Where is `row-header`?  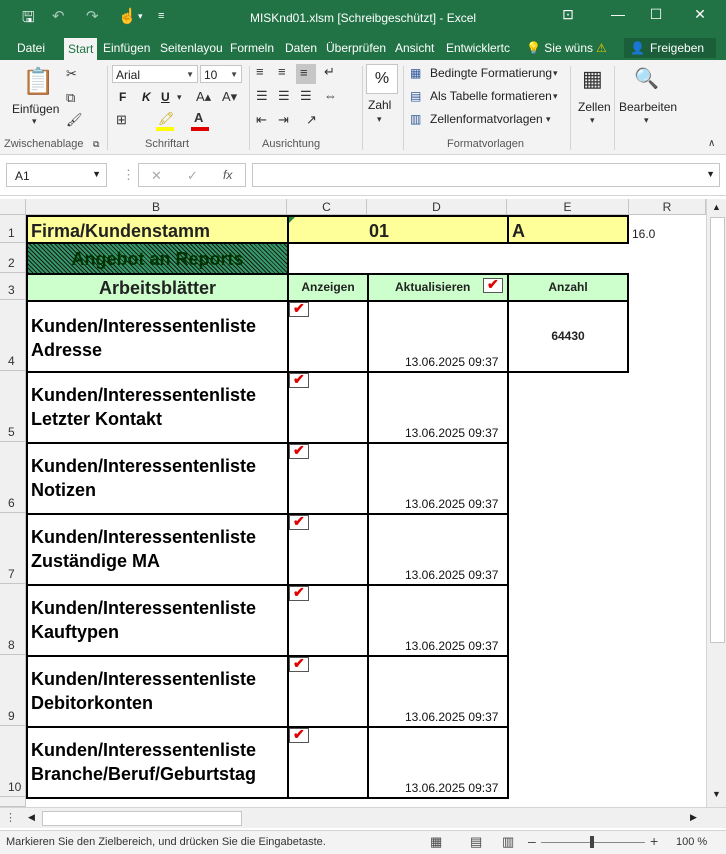 row-header is located at coordinates (13, 802).